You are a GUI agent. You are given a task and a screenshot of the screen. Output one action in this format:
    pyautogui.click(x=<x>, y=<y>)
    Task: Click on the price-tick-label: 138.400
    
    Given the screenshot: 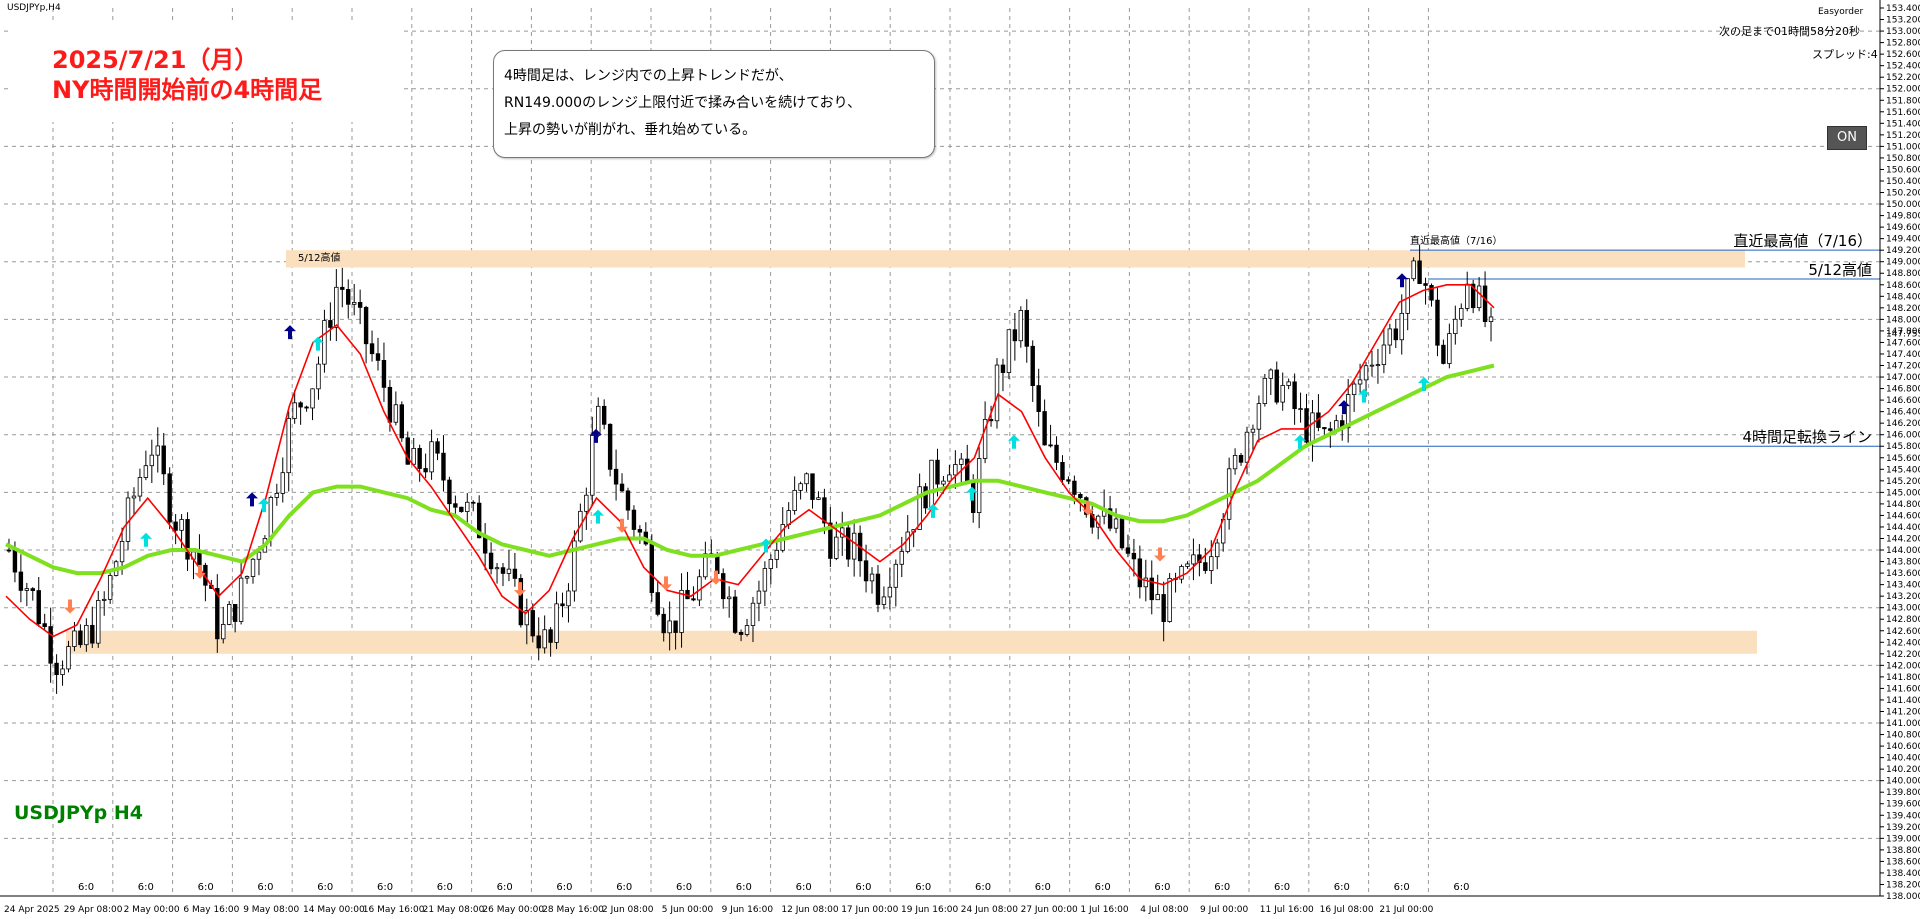 What is the action you would take?
    pyautogui.click(x=1903, y=874)
    